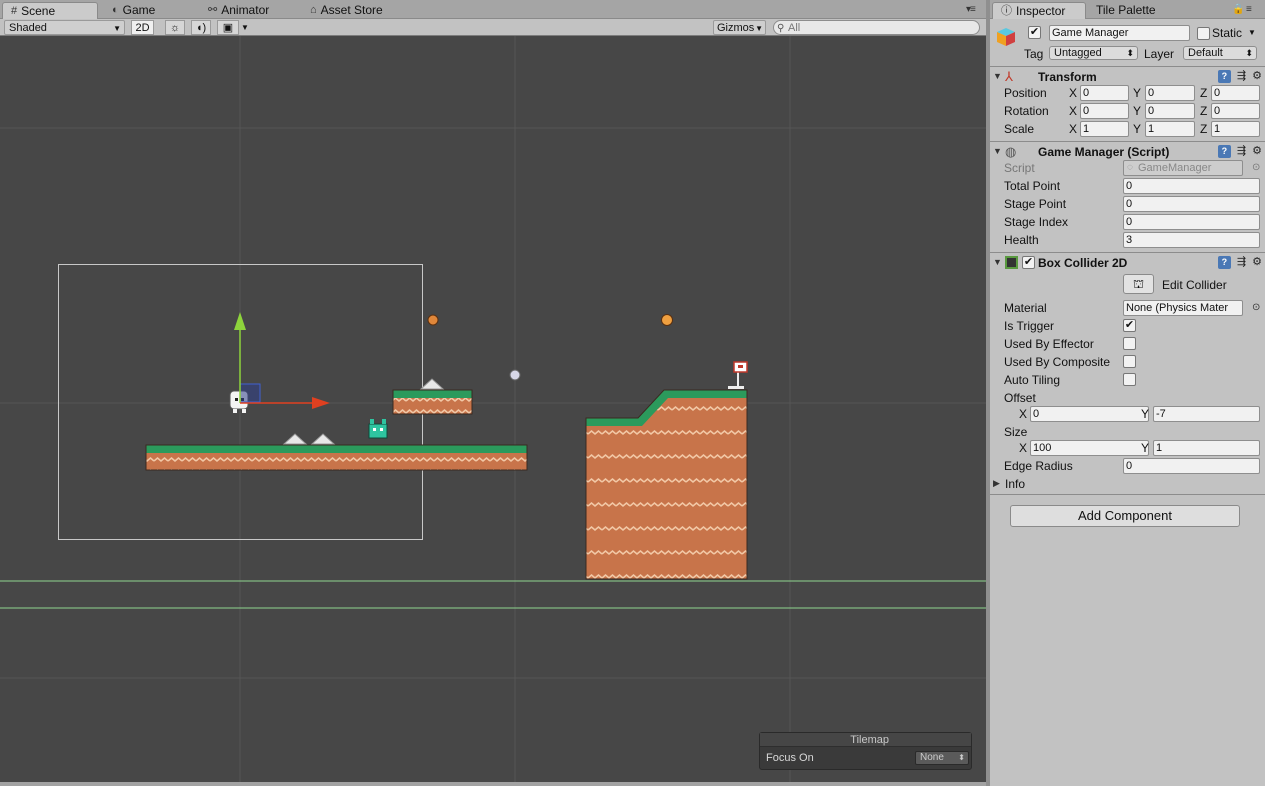 The height and width of the screenshot is (786, 1265). Describe the element at coordinates (1206, 448) in the screenshot. I see `size-y-field: 1` at that location.